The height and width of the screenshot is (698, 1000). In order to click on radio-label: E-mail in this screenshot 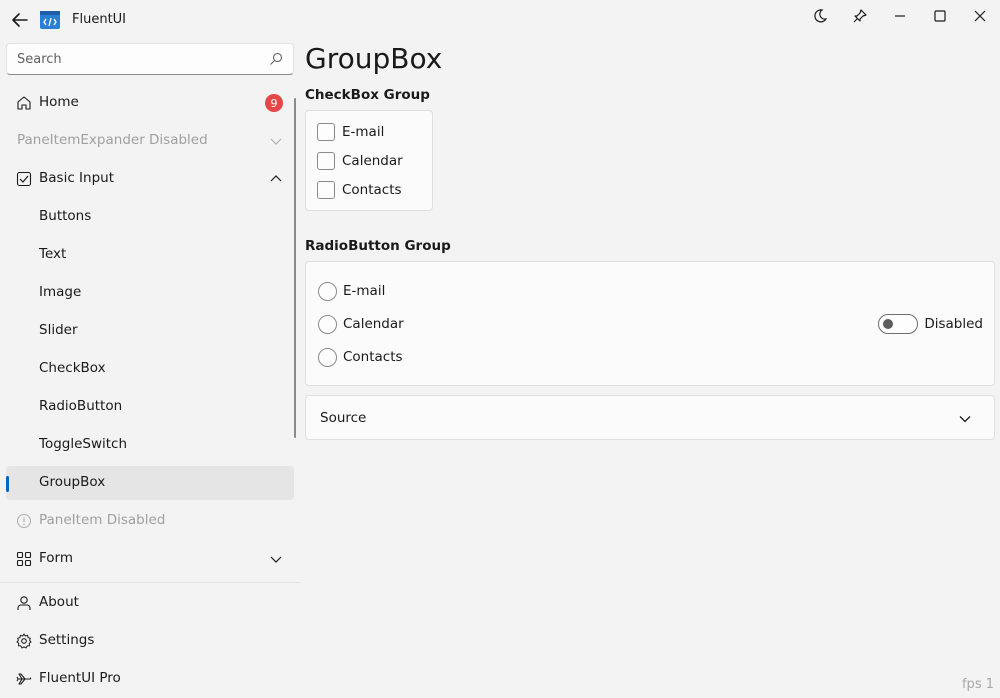, I will do `click(364, 291)`.